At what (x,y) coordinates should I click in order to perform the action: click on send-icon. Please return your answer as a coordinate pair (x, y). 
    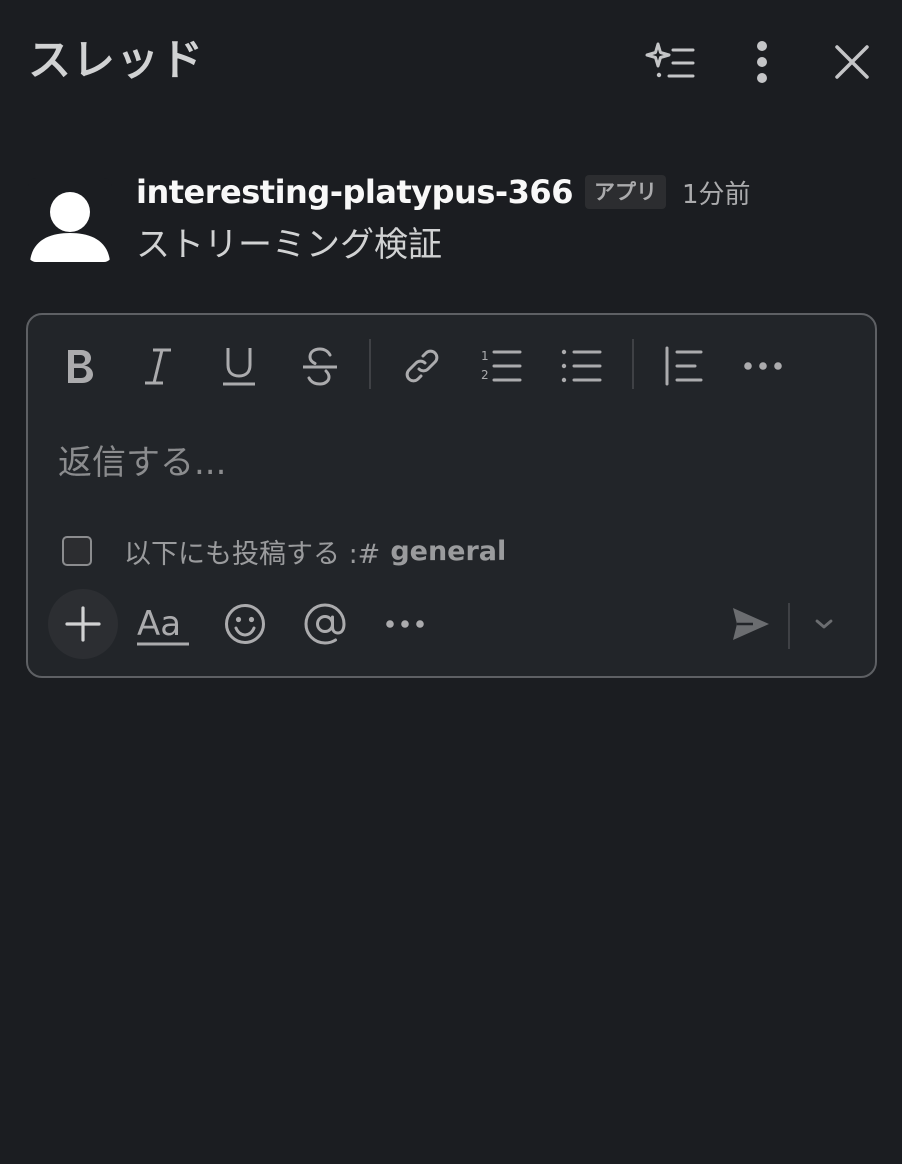
    Looking at the image, I should click on (751, 624).